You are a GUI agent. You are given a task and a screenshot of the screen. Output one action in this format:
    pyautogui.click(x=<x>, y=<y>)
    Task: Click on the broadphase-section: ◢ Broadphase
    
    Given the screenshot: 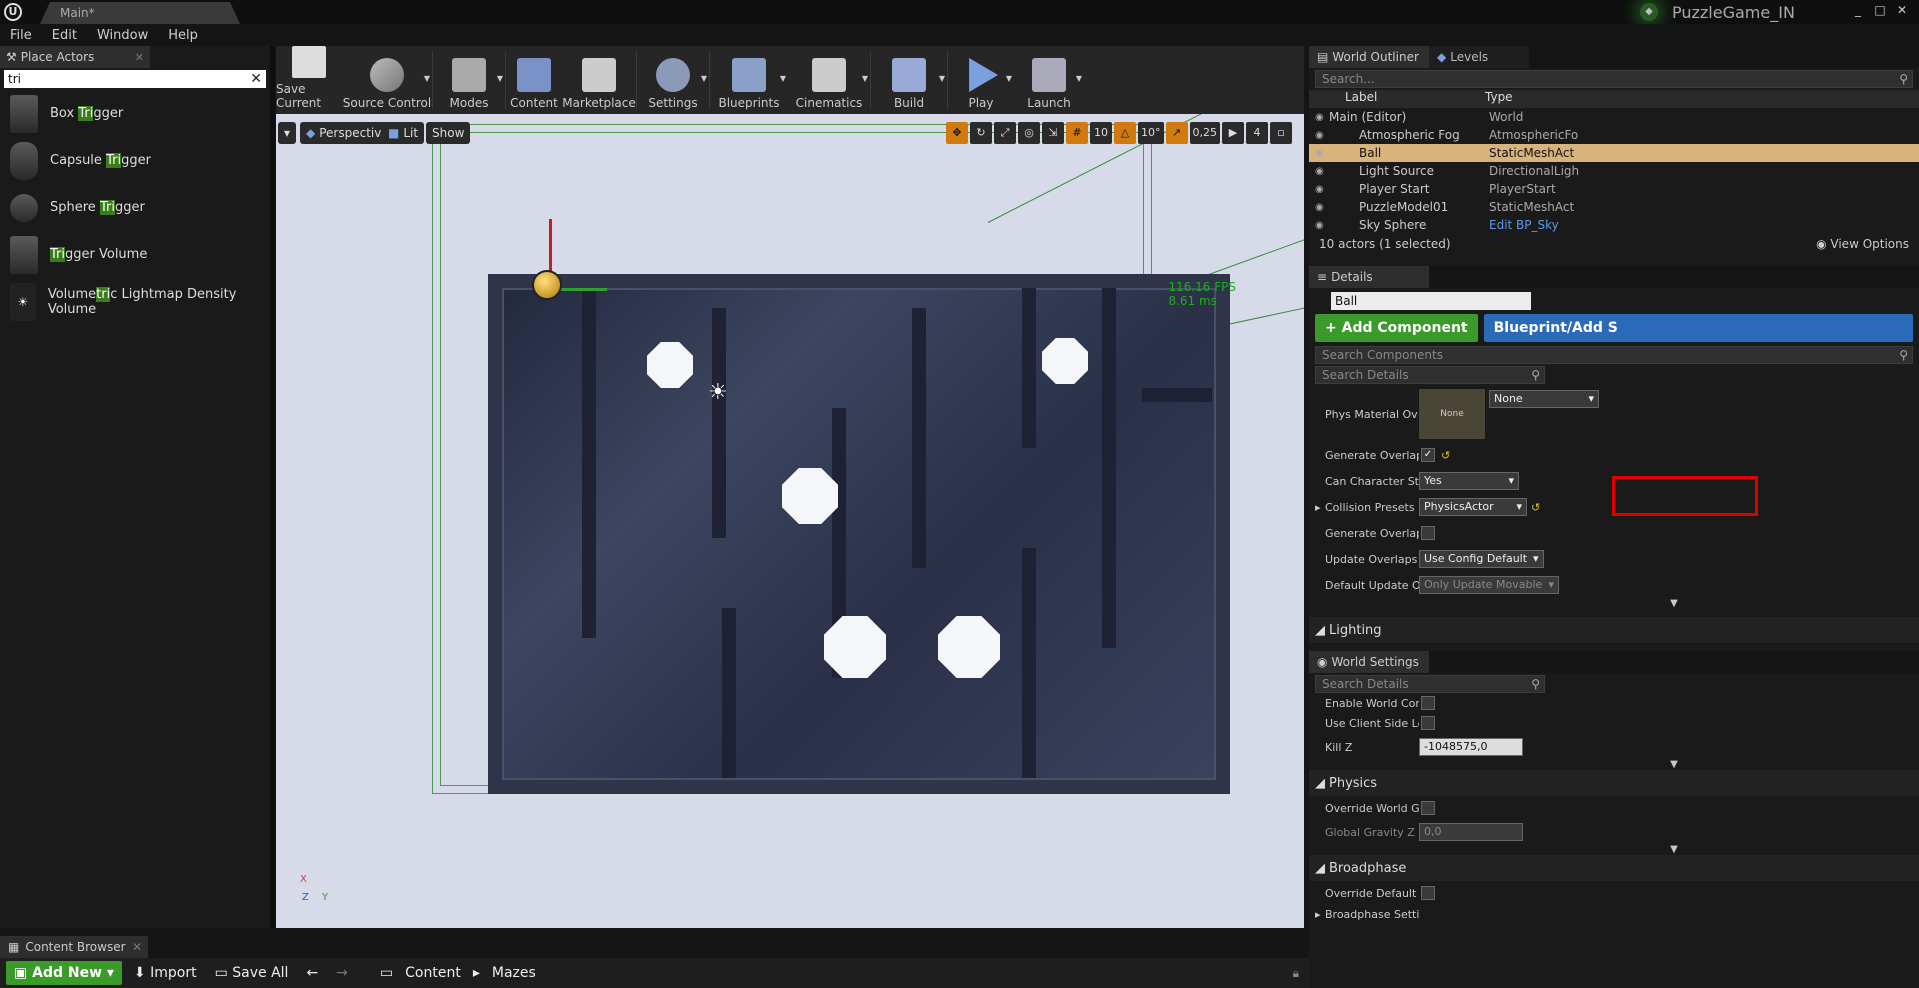 What is the action you would take?
    pyautogui.click(x=1614, y=868)
    